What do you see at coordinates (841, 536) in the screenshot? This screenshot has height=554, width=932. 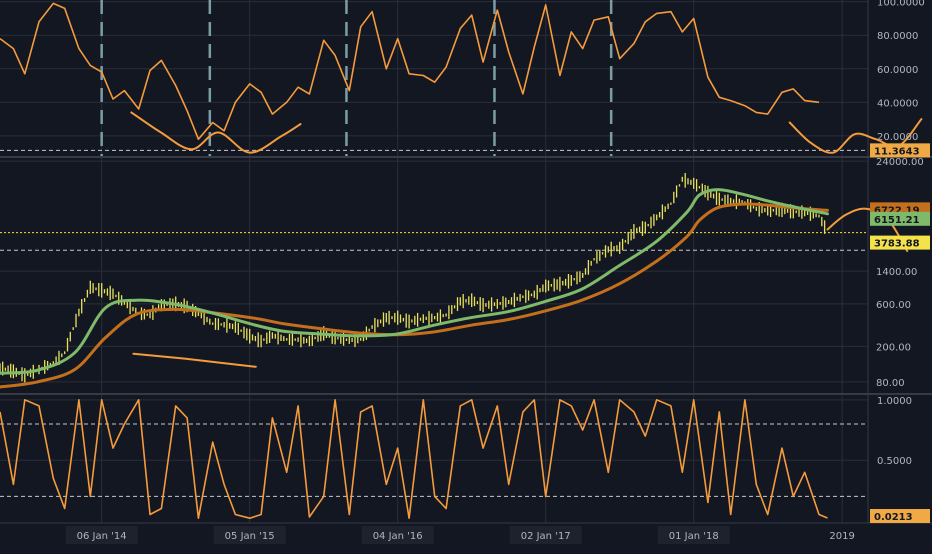 I see `time-axis-label: 2019` at bounding box center [841, 536].